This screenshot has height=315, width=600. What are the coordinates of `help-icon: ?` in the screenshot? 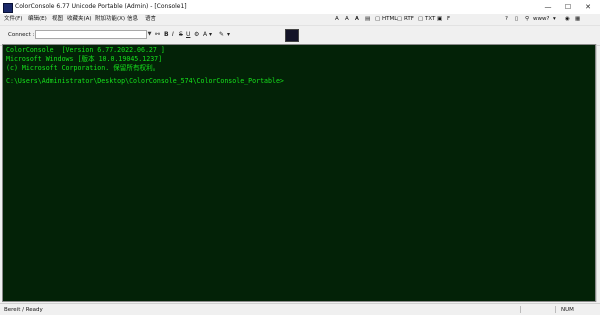 It's located at (506, 19).